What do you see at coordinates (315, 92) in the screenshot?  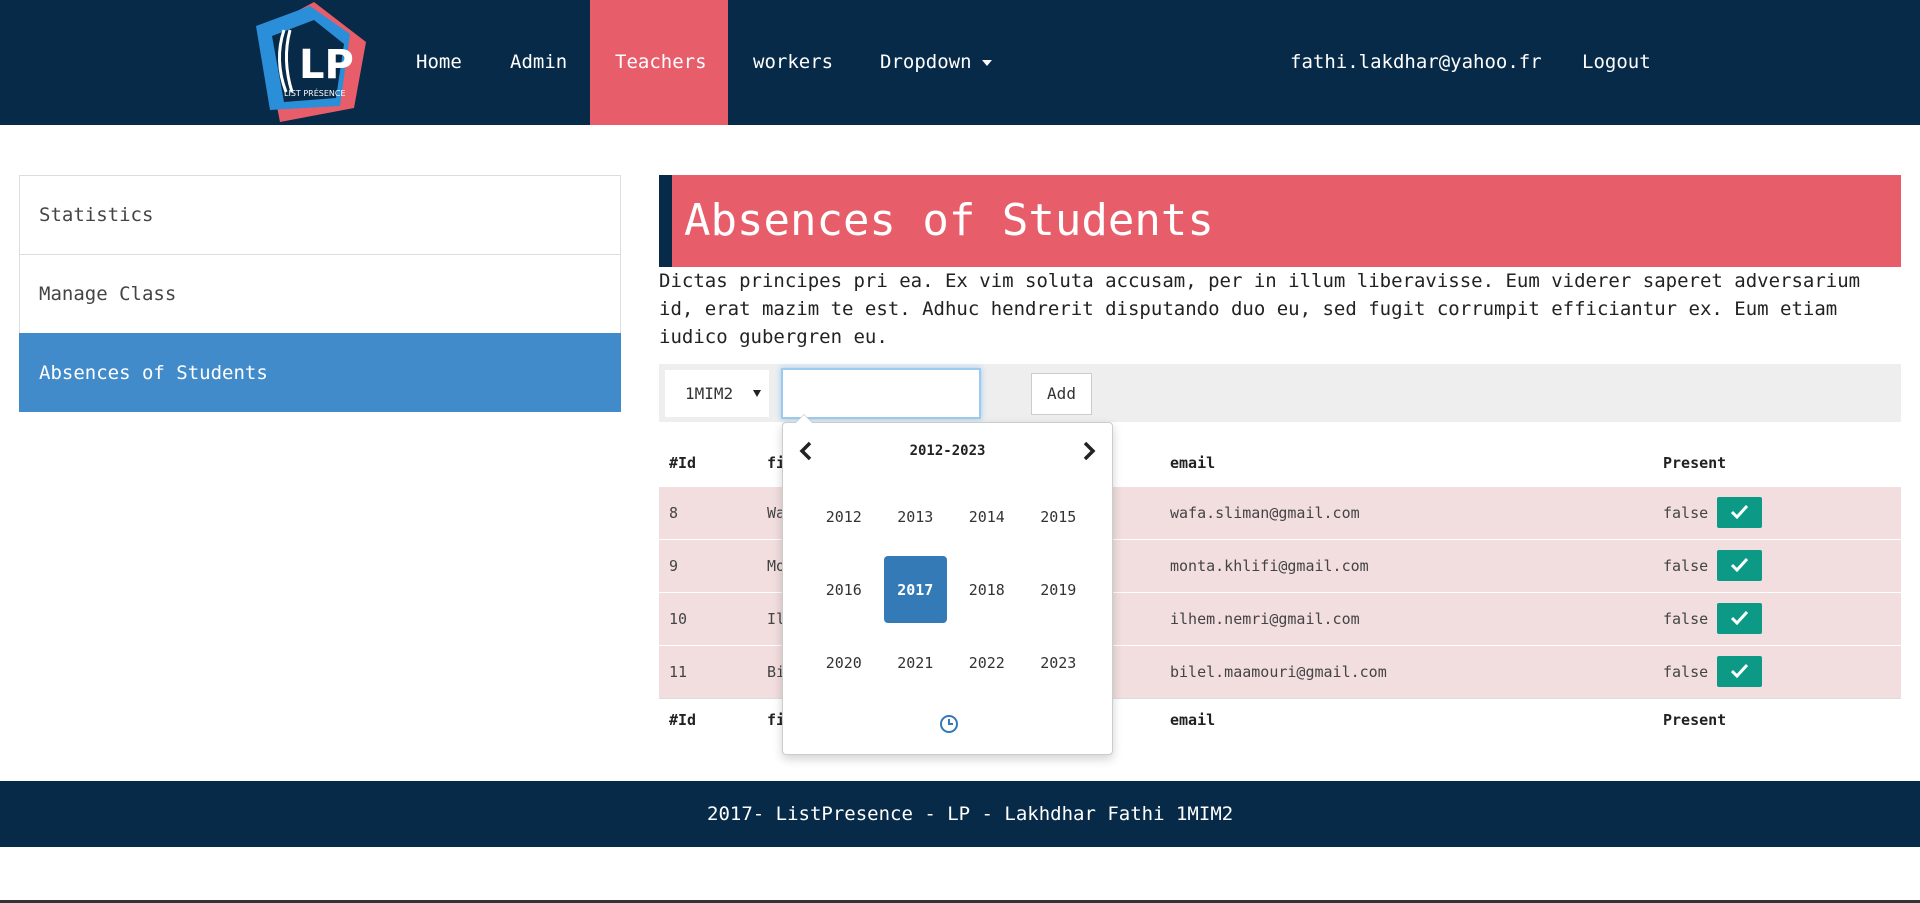 I see `logo-subtext: LIST PRÉSENCE` at bounding box center [315, 92].